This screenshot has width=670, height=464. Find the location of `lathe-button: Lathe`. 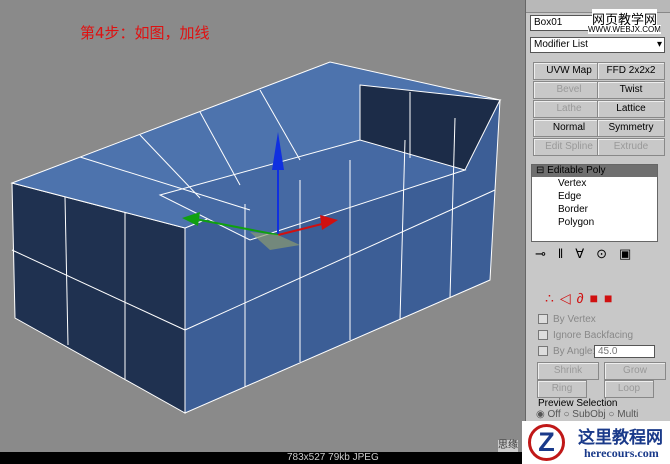

lathe-button: Lathe is located at coordinates (569, 109).